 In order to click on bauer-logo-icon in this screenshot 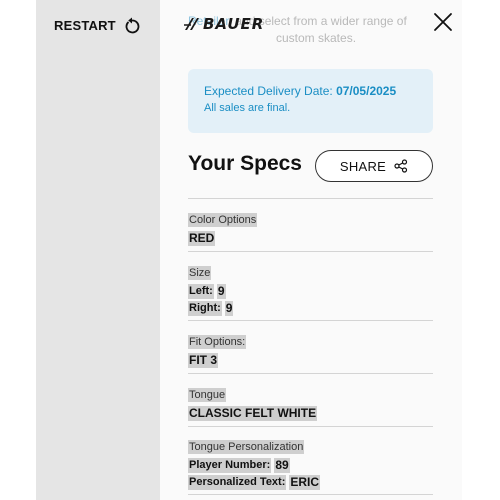, I will do `click(192, 24)`.